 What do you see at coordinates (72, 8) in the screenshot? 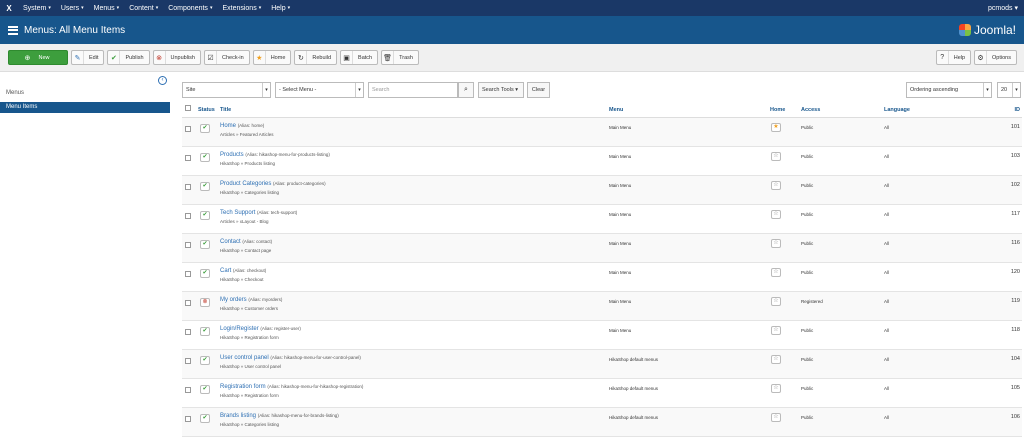
I see `menu-users: Users ▾` at bounding box center [72, 8].